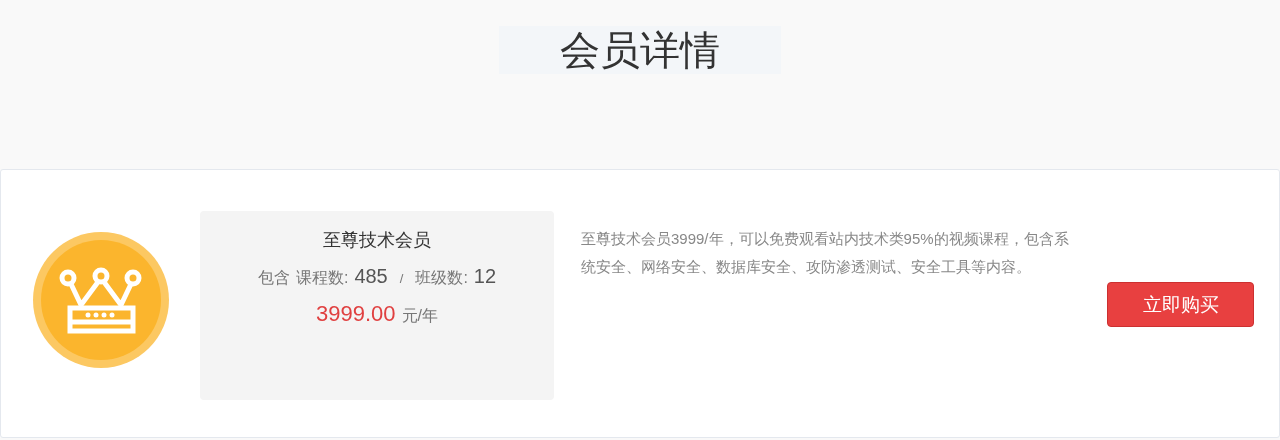  I want to click on page-title: 会员详情, so click(640, 50).